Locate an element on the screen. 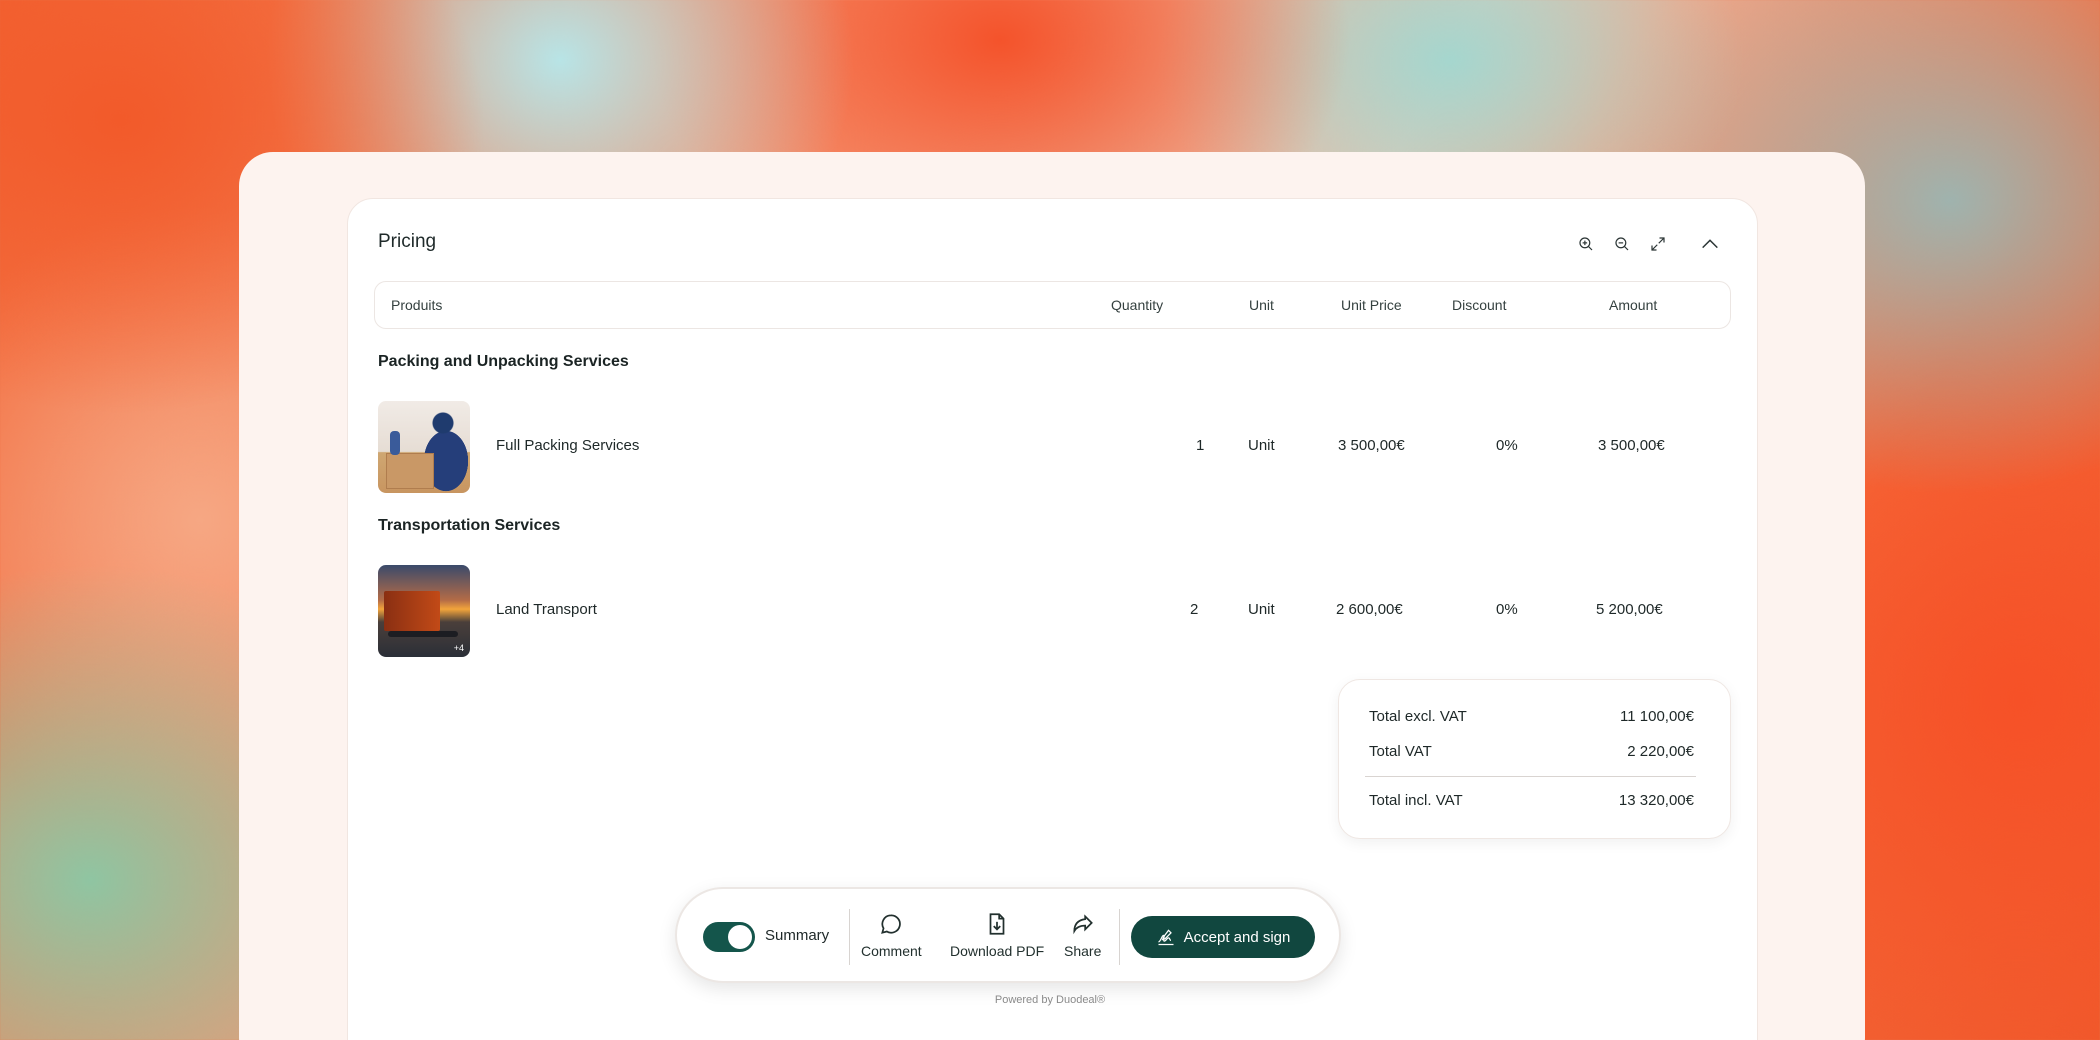  zoom-out-button is located at coordinates (1622, 244).